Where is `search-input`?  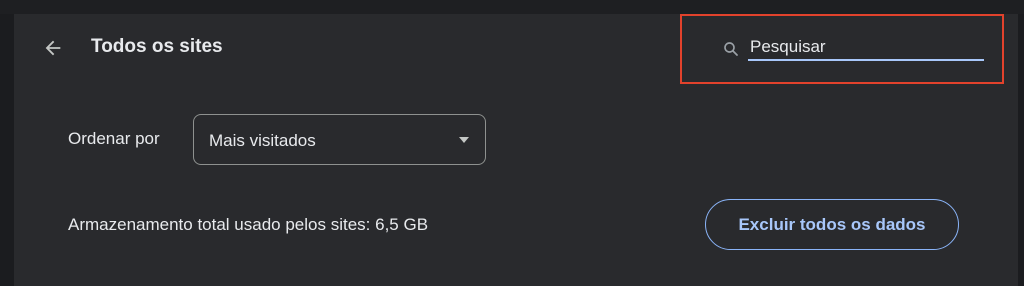
search-input is located at coordinates (866, 48).